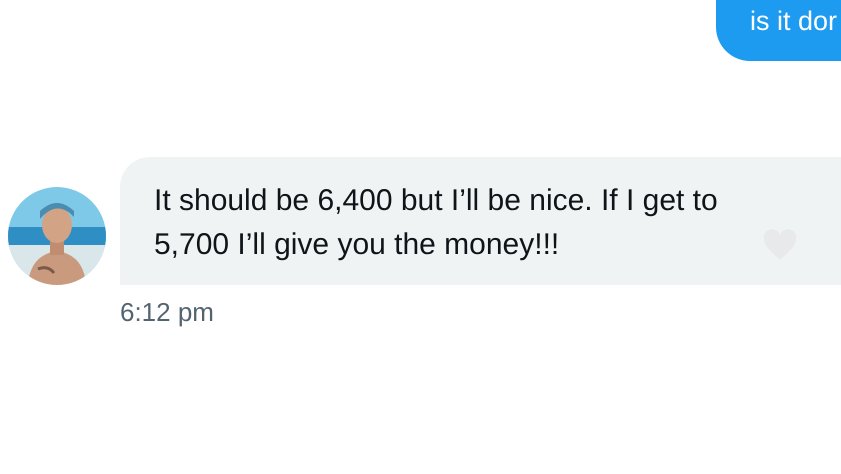 The width and height of the screenshot is (841, 474). I want to click on message-text: It should be 6,400 but I’ll be nice. If I get to 5,700 I’ll give you the money!!!, so click(436, 223).